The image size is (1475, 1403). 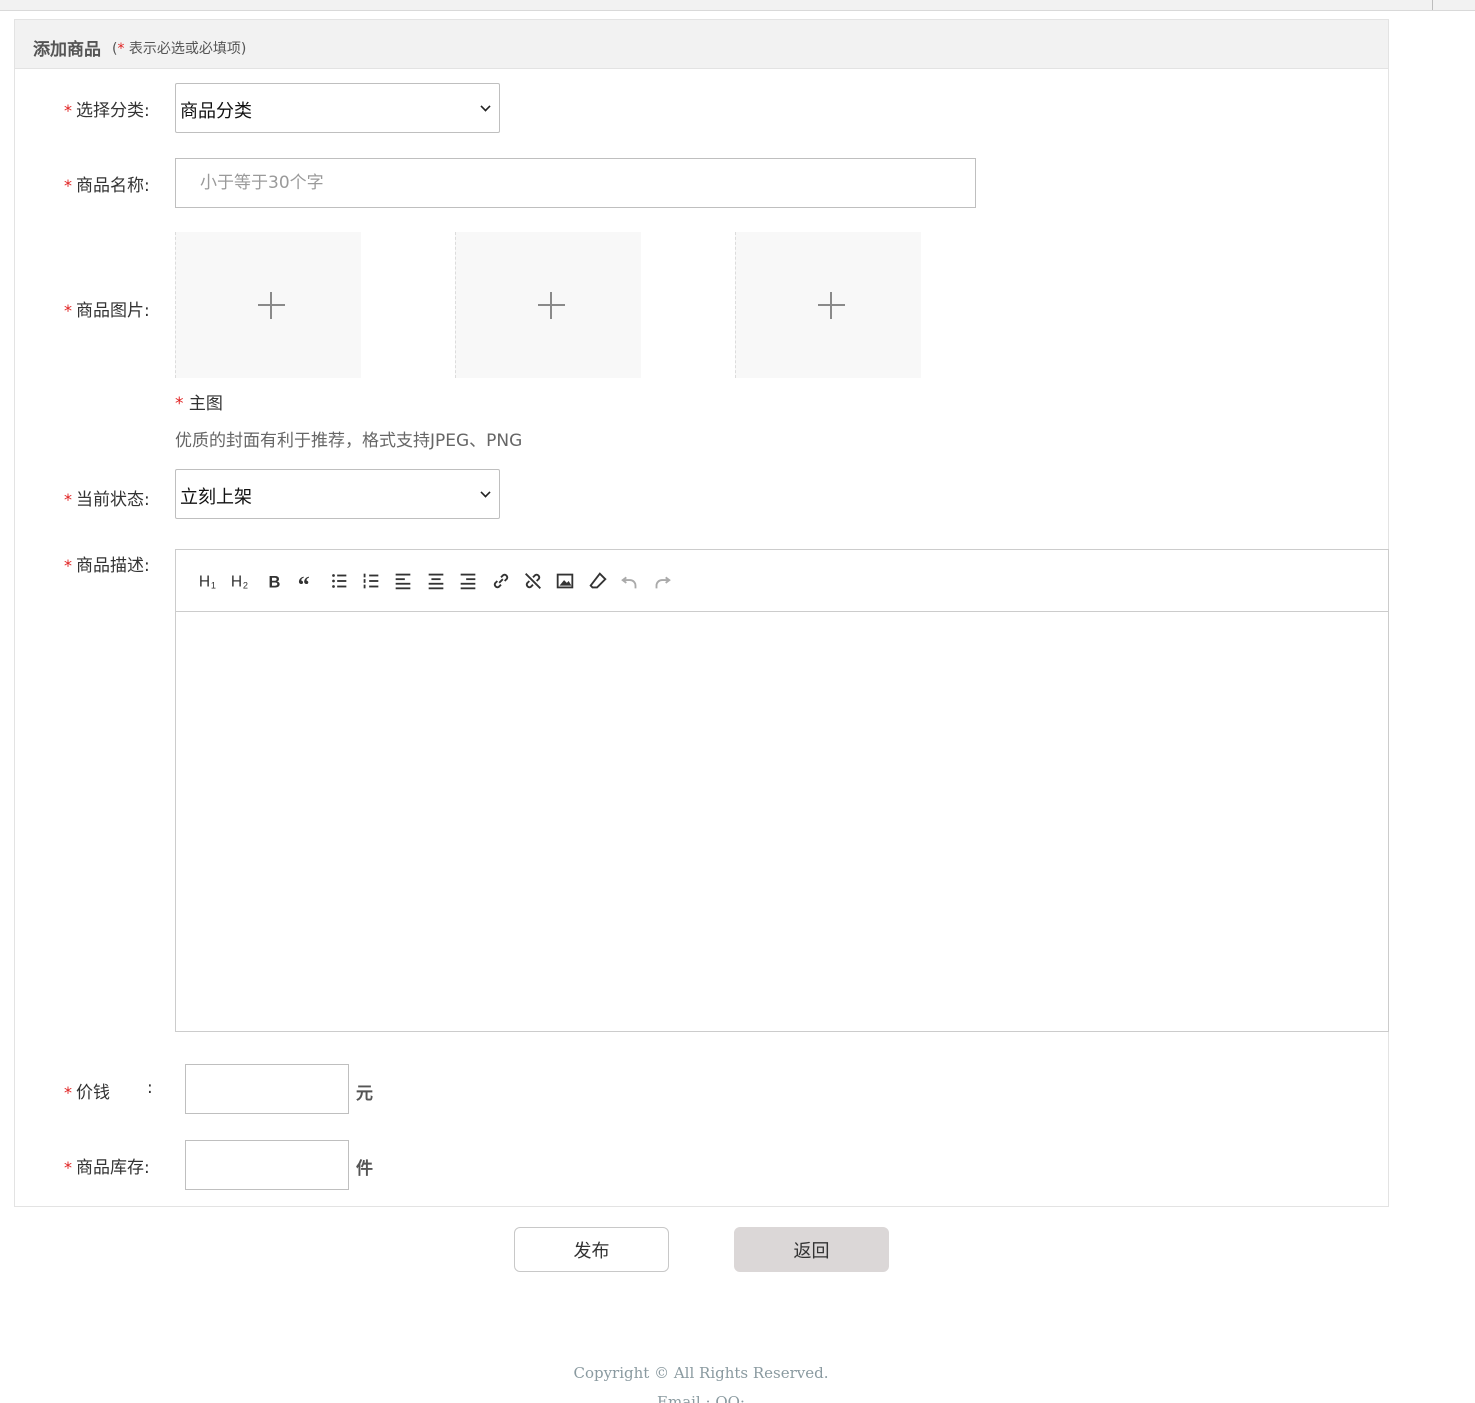 I want to click on unlink-icon, so click(x=533, y=581).